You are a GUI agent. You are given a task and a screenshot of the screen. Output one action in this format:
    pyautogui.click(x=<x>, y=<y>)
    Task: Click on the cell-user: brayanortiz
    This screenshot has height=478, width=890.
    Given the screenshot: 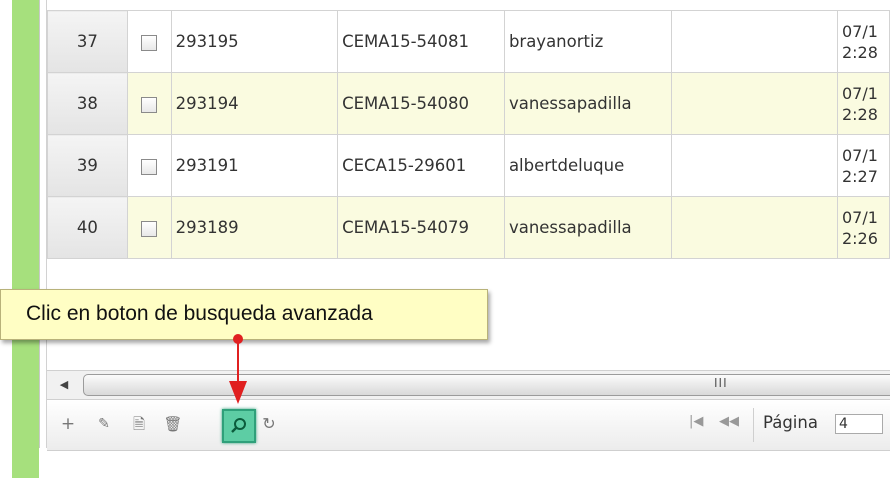 What is the action you would take?
    pyautogui.click(x=587, y=41)
    